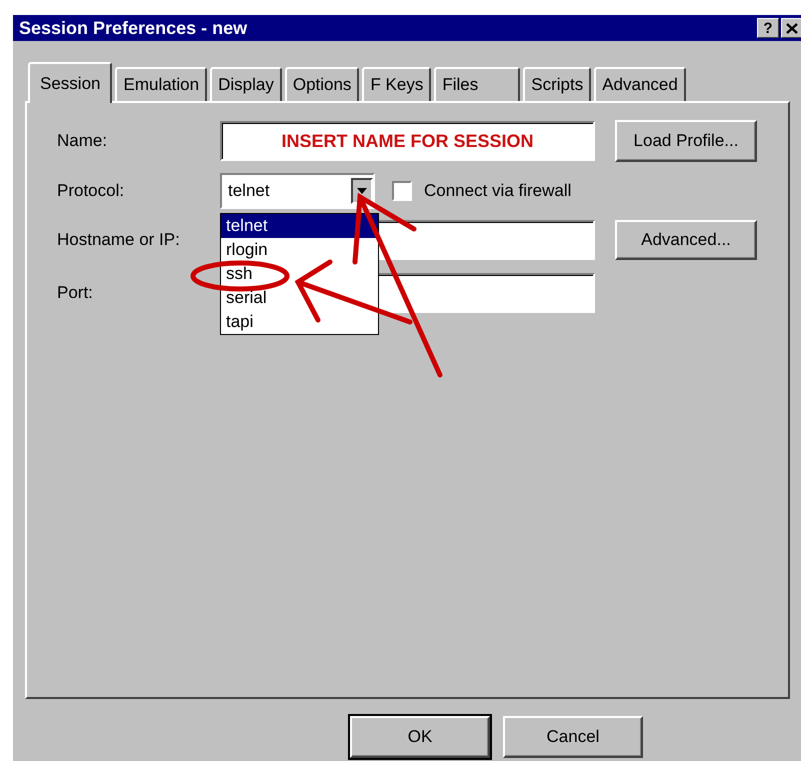 Image resolution: width=801 pixels, height=761 pixels. What do you see at coordinates (299, 250) in the screenshot?
I see `dropdown-option: rlogin` at bounding box center [299, 250].